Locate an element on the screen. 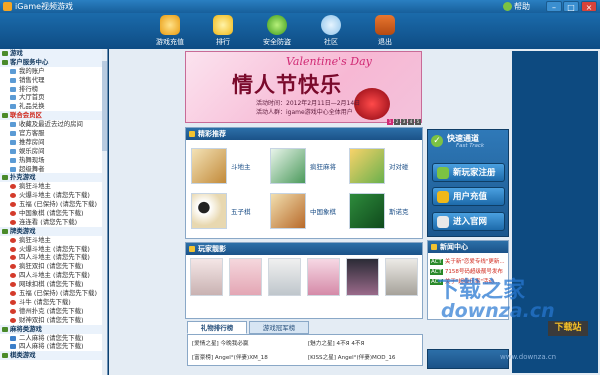  sidebar-item: 斗牛 (请您先下载) is located at coordinates (53, 302).